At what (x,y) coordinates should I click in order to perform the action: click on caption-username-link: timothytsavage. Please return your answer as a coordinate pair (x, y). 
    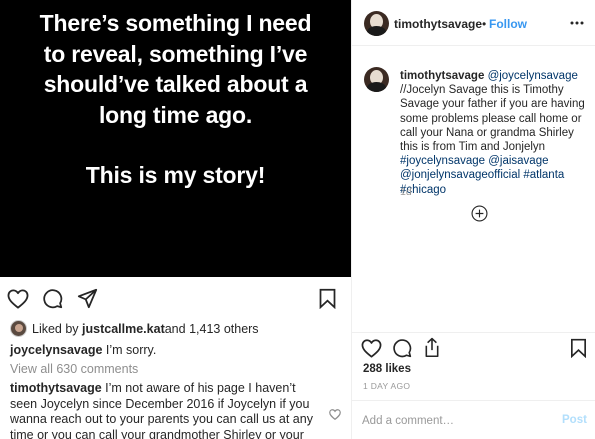
    Looking at the image, I should click on (442, 76).